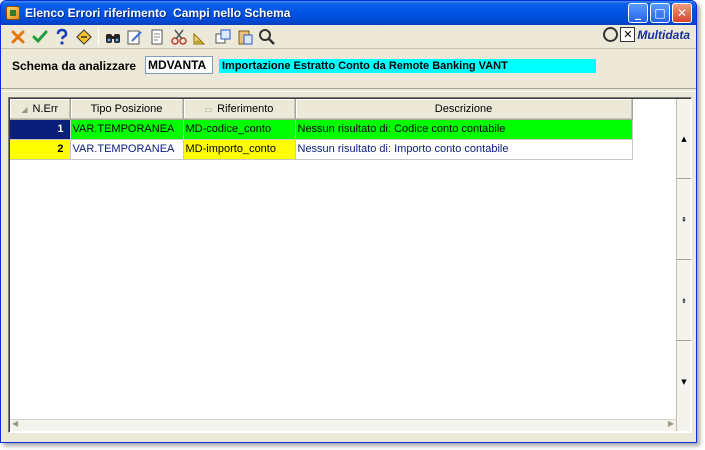  What do you see at coordinates (135, 37) in the screenshot?
I see `edit-icon` at bounding box center [135, 37].